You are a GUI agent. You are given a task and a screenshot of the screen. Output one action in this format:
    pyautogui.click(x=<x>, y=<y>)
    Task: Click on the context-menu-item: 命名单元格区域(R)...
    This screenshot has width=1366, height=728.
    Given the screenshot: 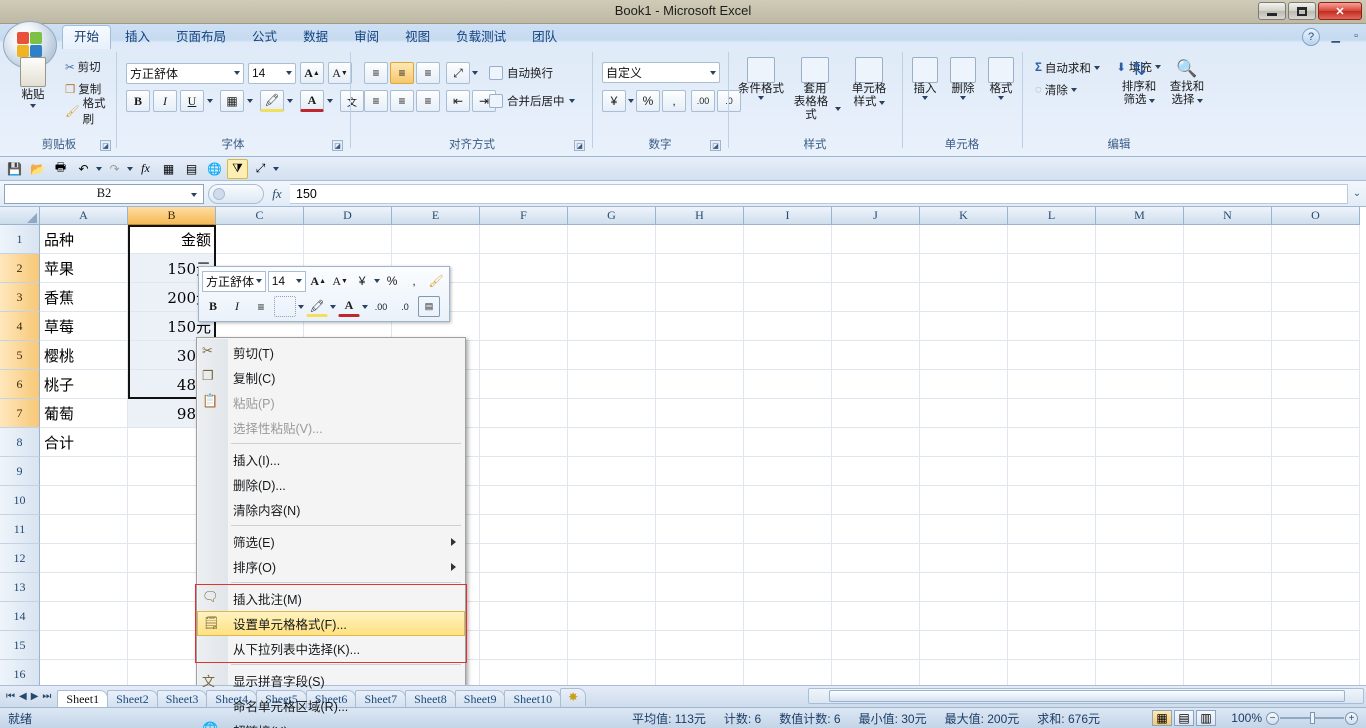 What is the action you would take?
    pyautogui.click(x=331, y=705)
    